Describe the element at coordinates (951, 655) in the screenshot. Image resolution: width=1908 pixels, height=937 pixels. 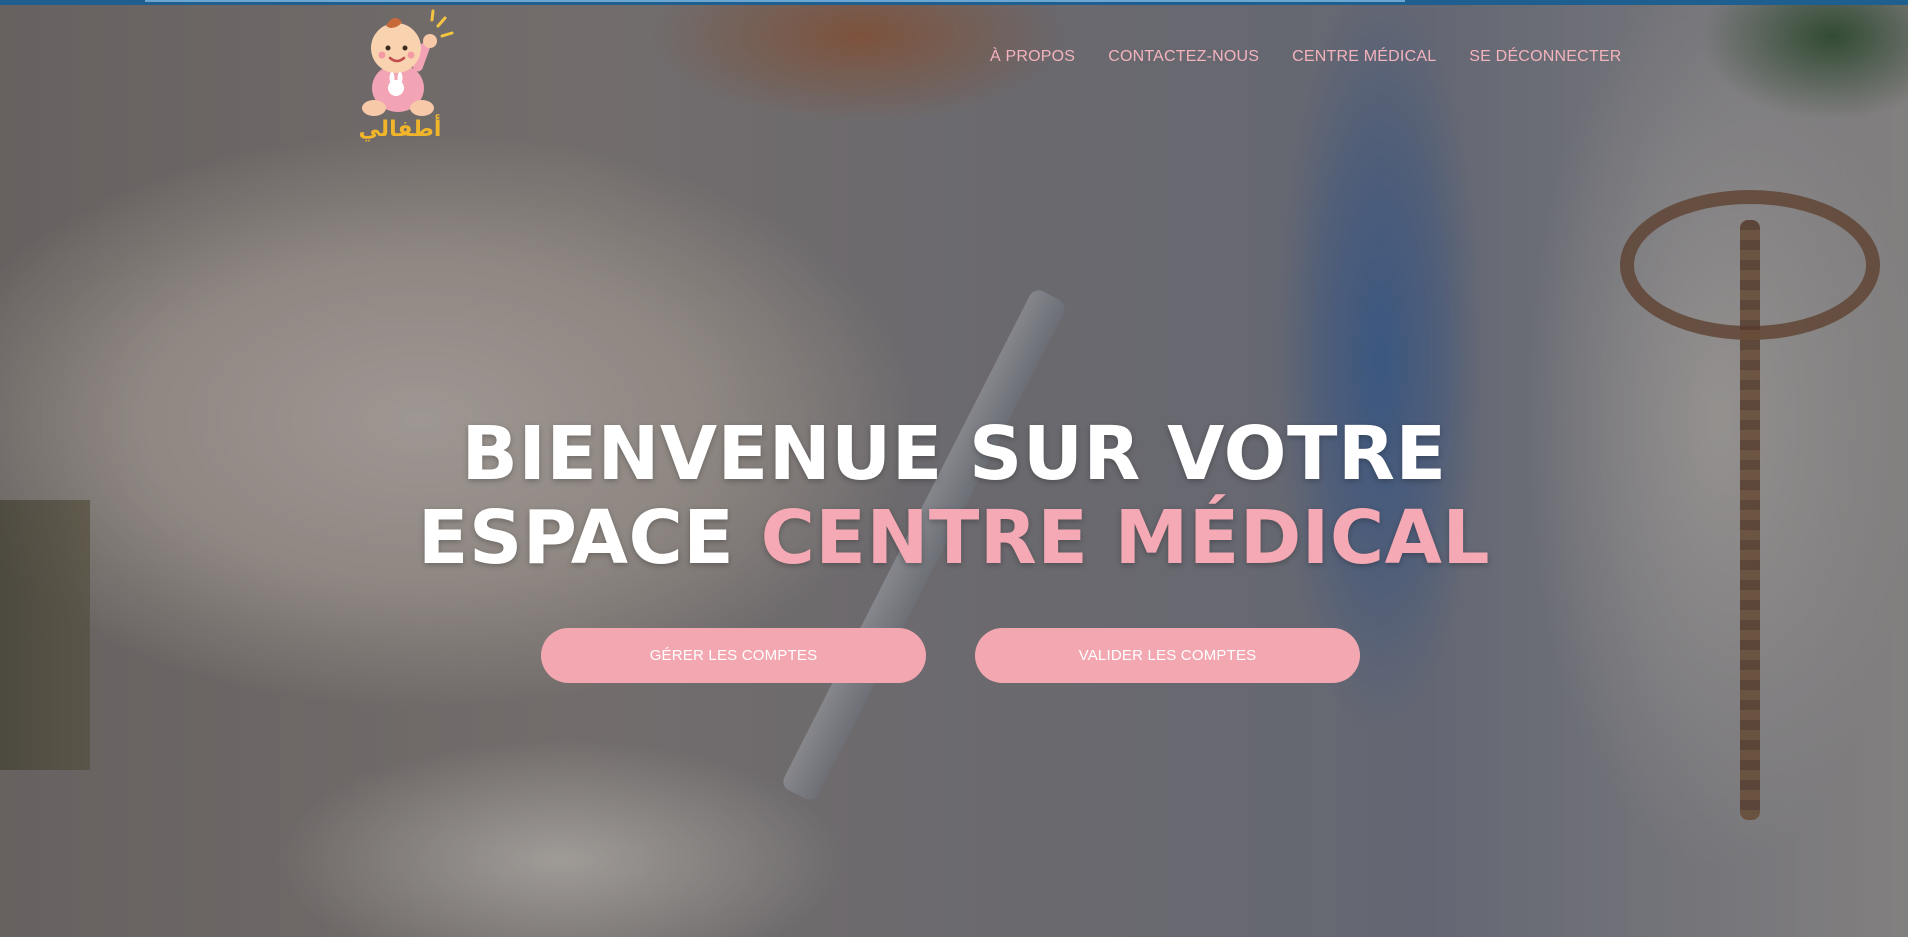
I see `hero-buttons: GÉRER LES COMPTES VALIDER LES COMPTES` at that location.